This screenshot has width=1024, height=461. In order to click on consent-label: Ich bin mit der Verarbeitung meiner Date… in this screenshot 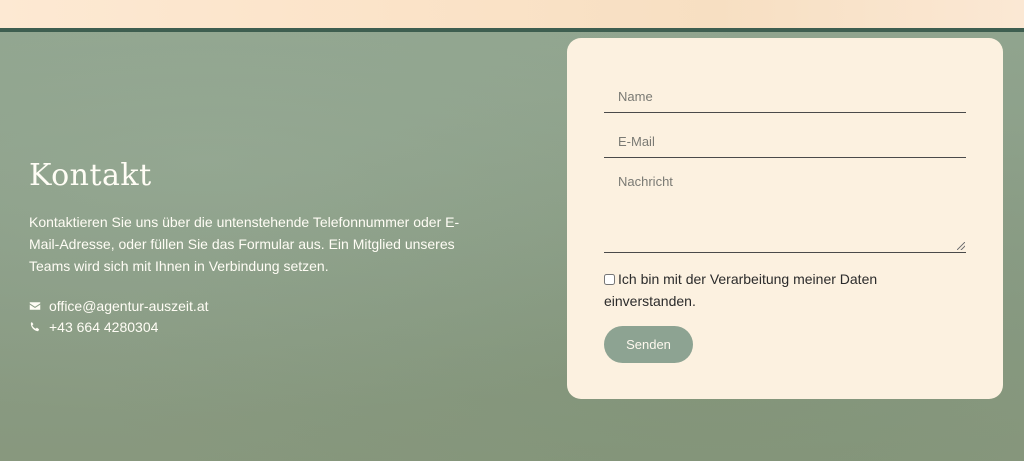, I will do `click(741, 290)`.